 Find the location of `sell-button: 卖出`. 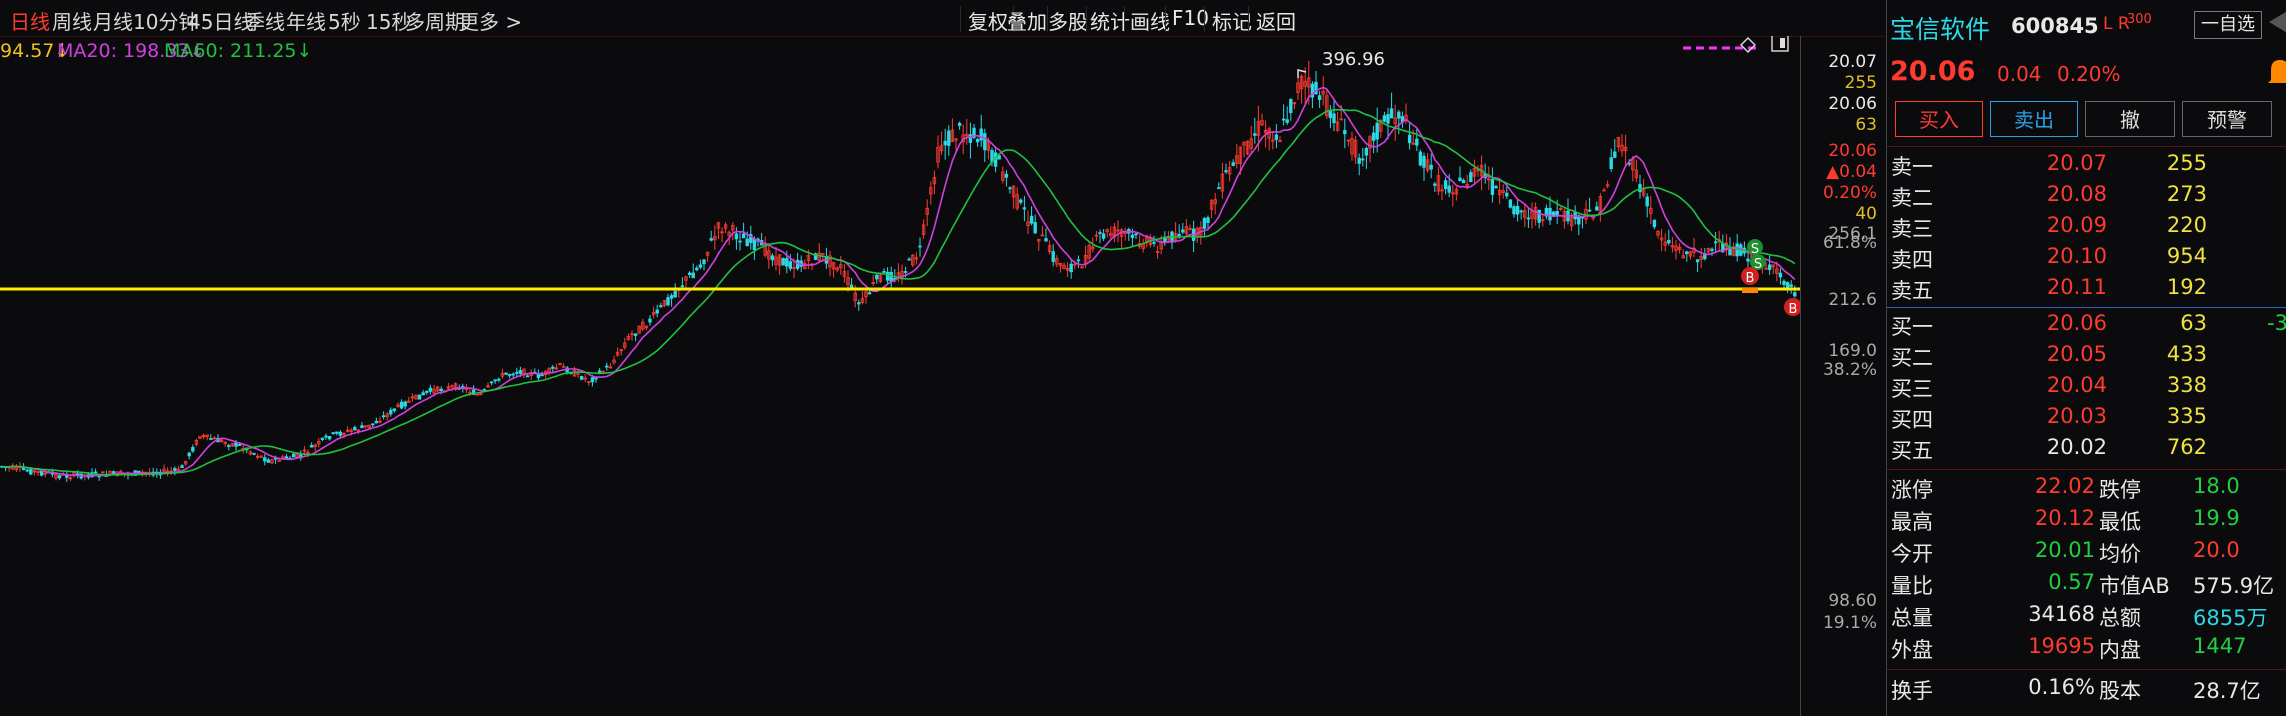

sell-button: 卖出 is located at coordinates (2034, 119).